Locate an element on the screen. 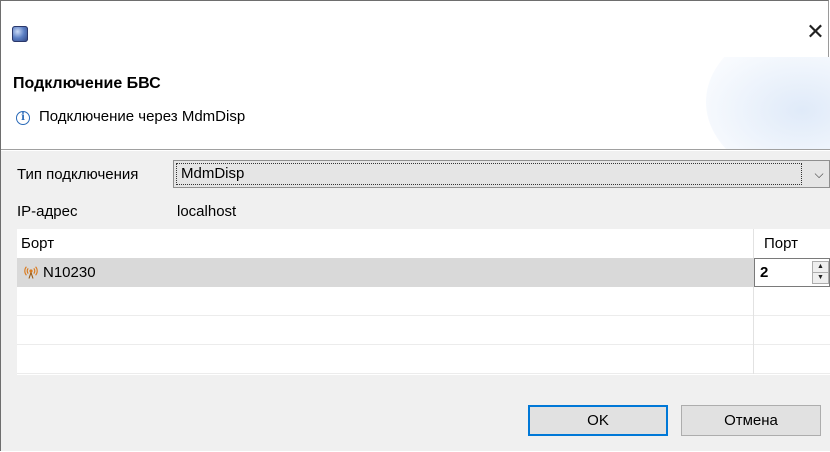 Image resolution: width=830 pixels, height=452 pixels. spin-down-icon: ▼ is located at coordinates (820, 278).